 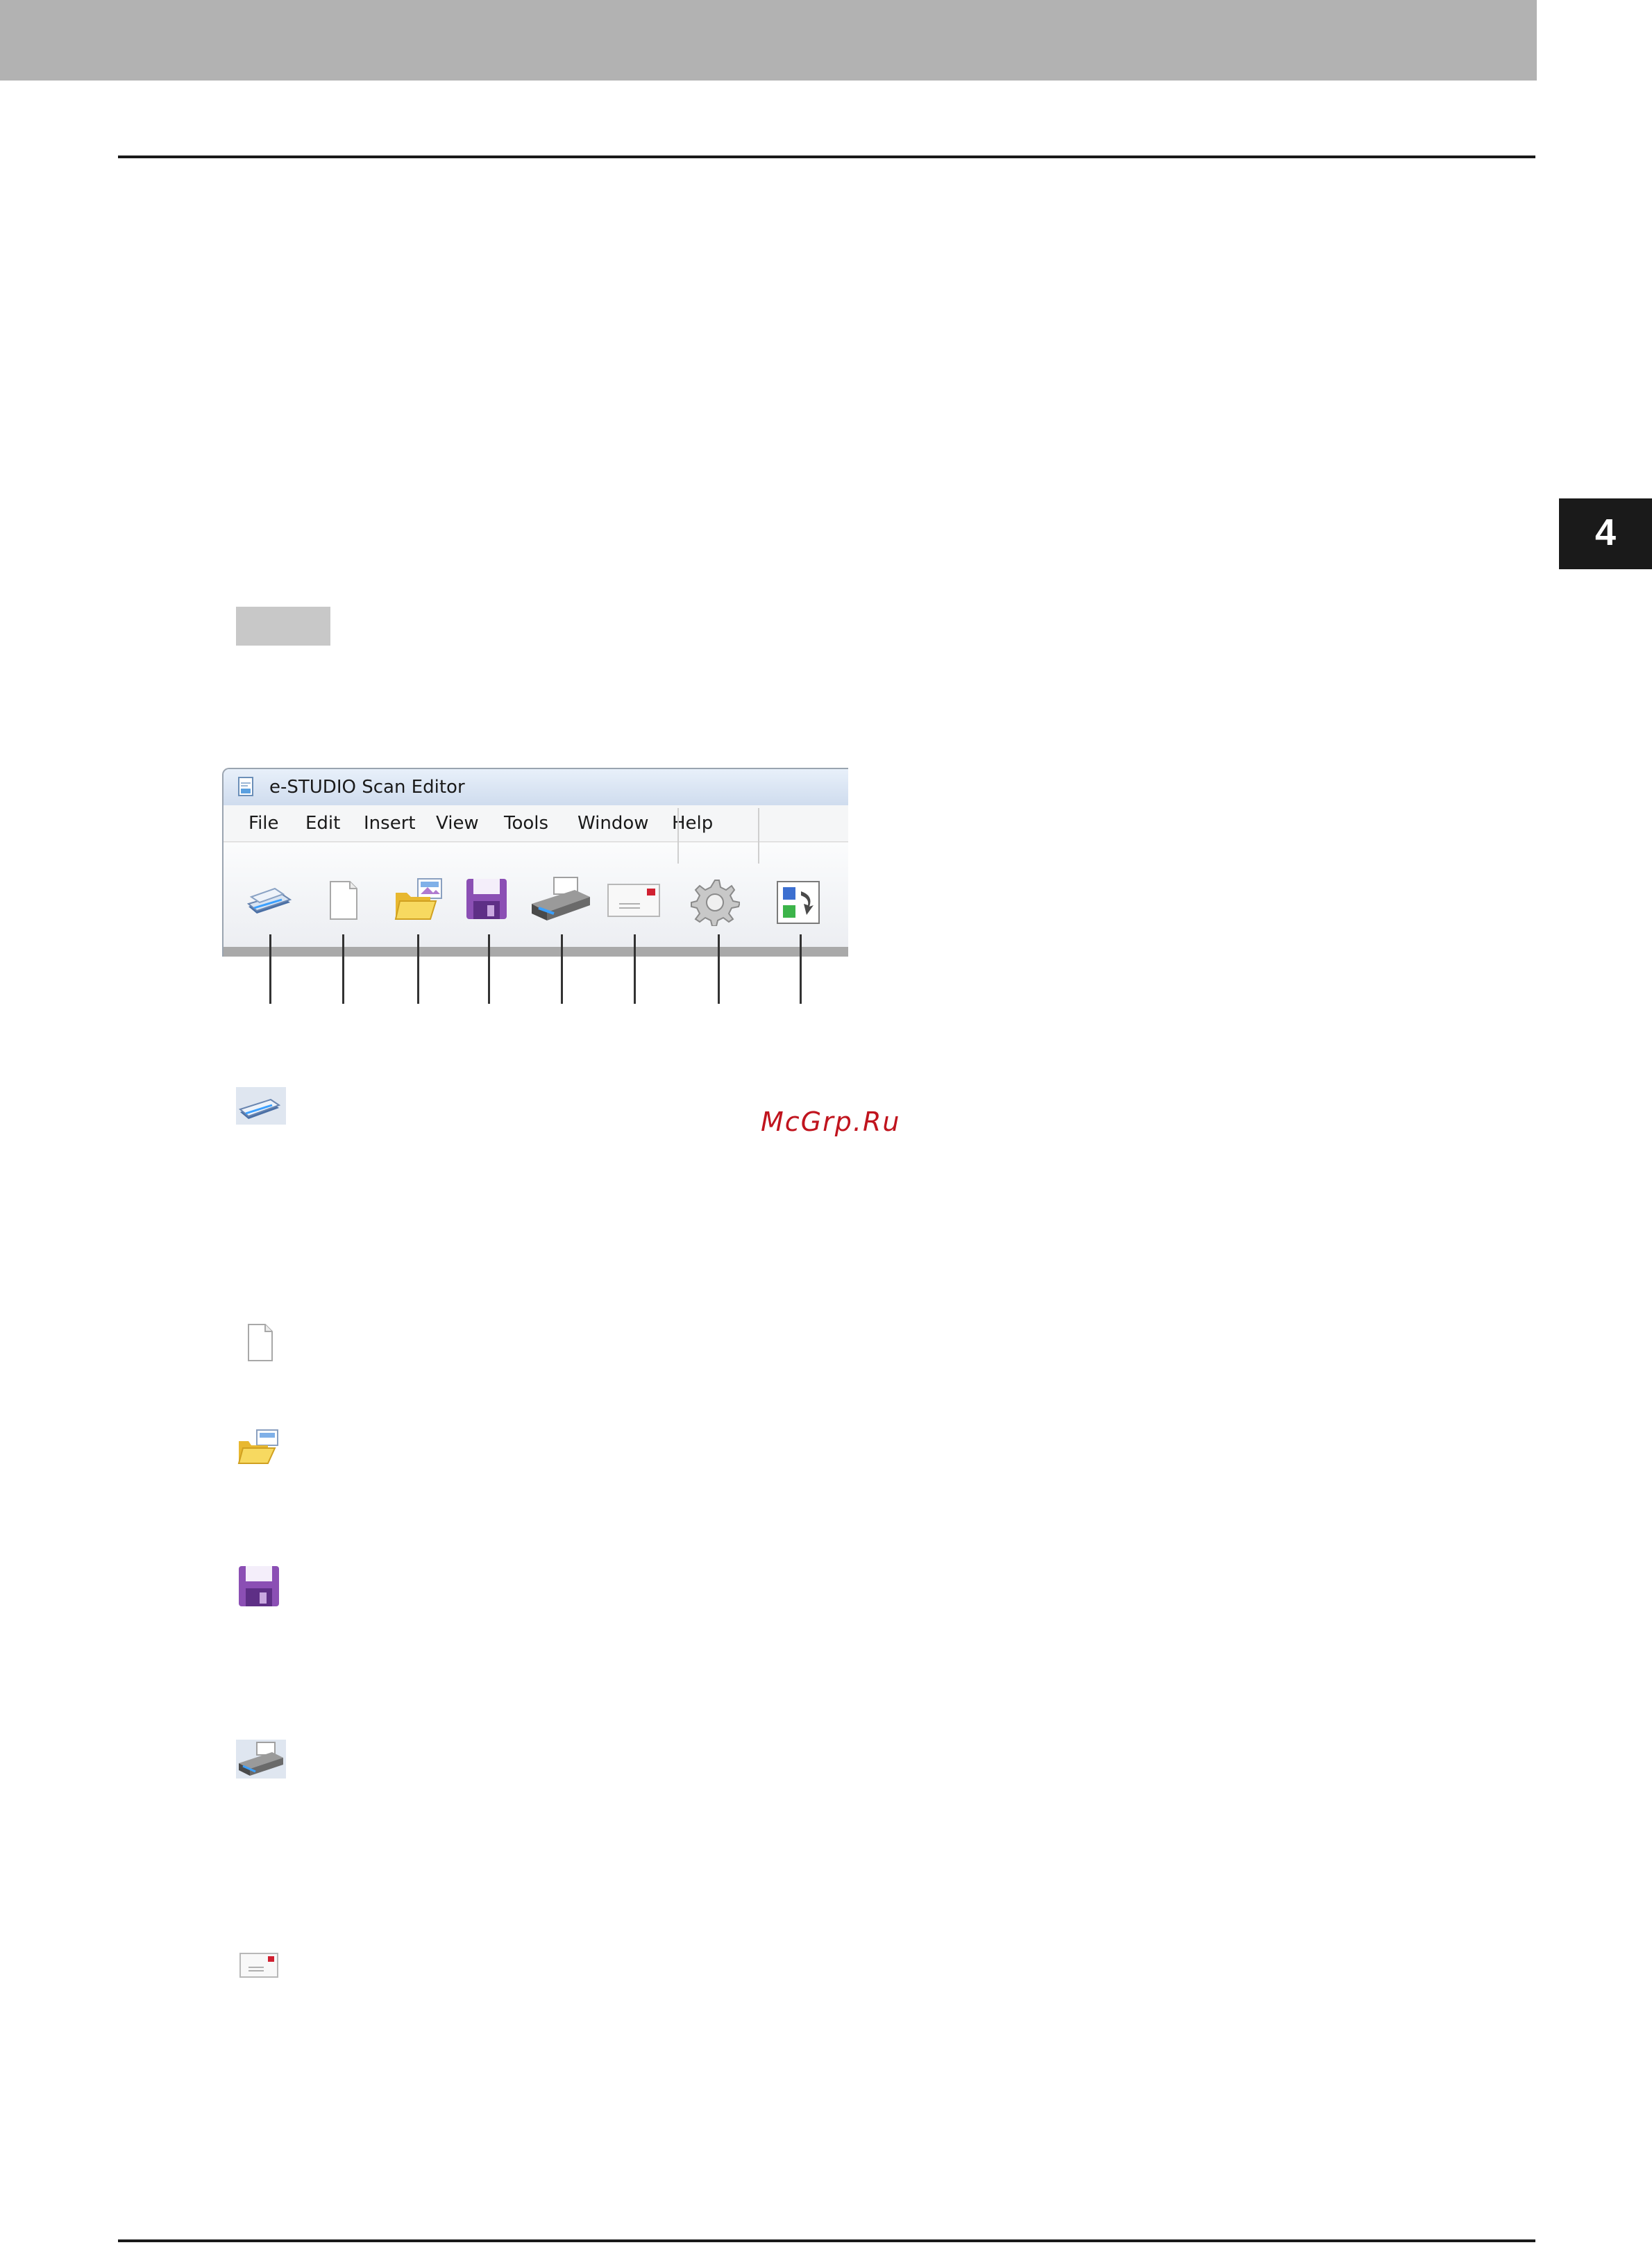 I want to click on list-icon-save, so click(x=259, y=1586).